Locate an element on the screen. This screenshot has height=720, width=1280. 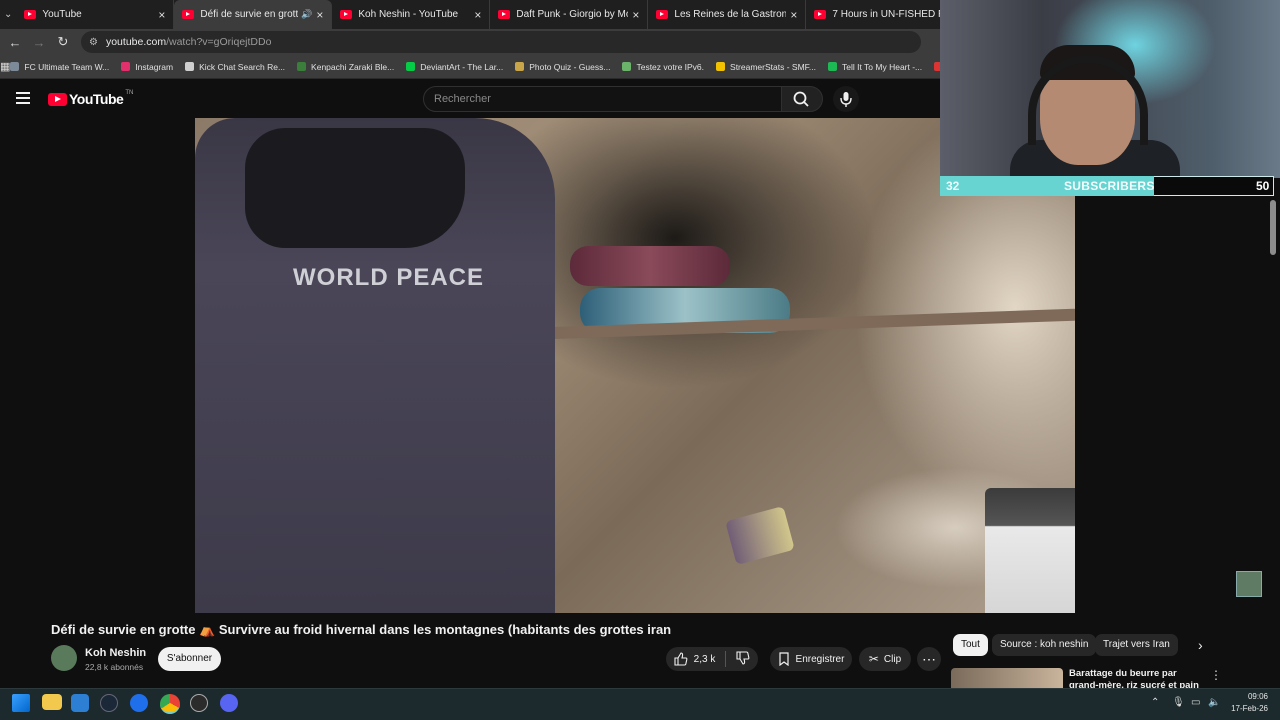
tab-label: Daft Punk - Giorgio by Moroder is located at coordinates (572, 14).